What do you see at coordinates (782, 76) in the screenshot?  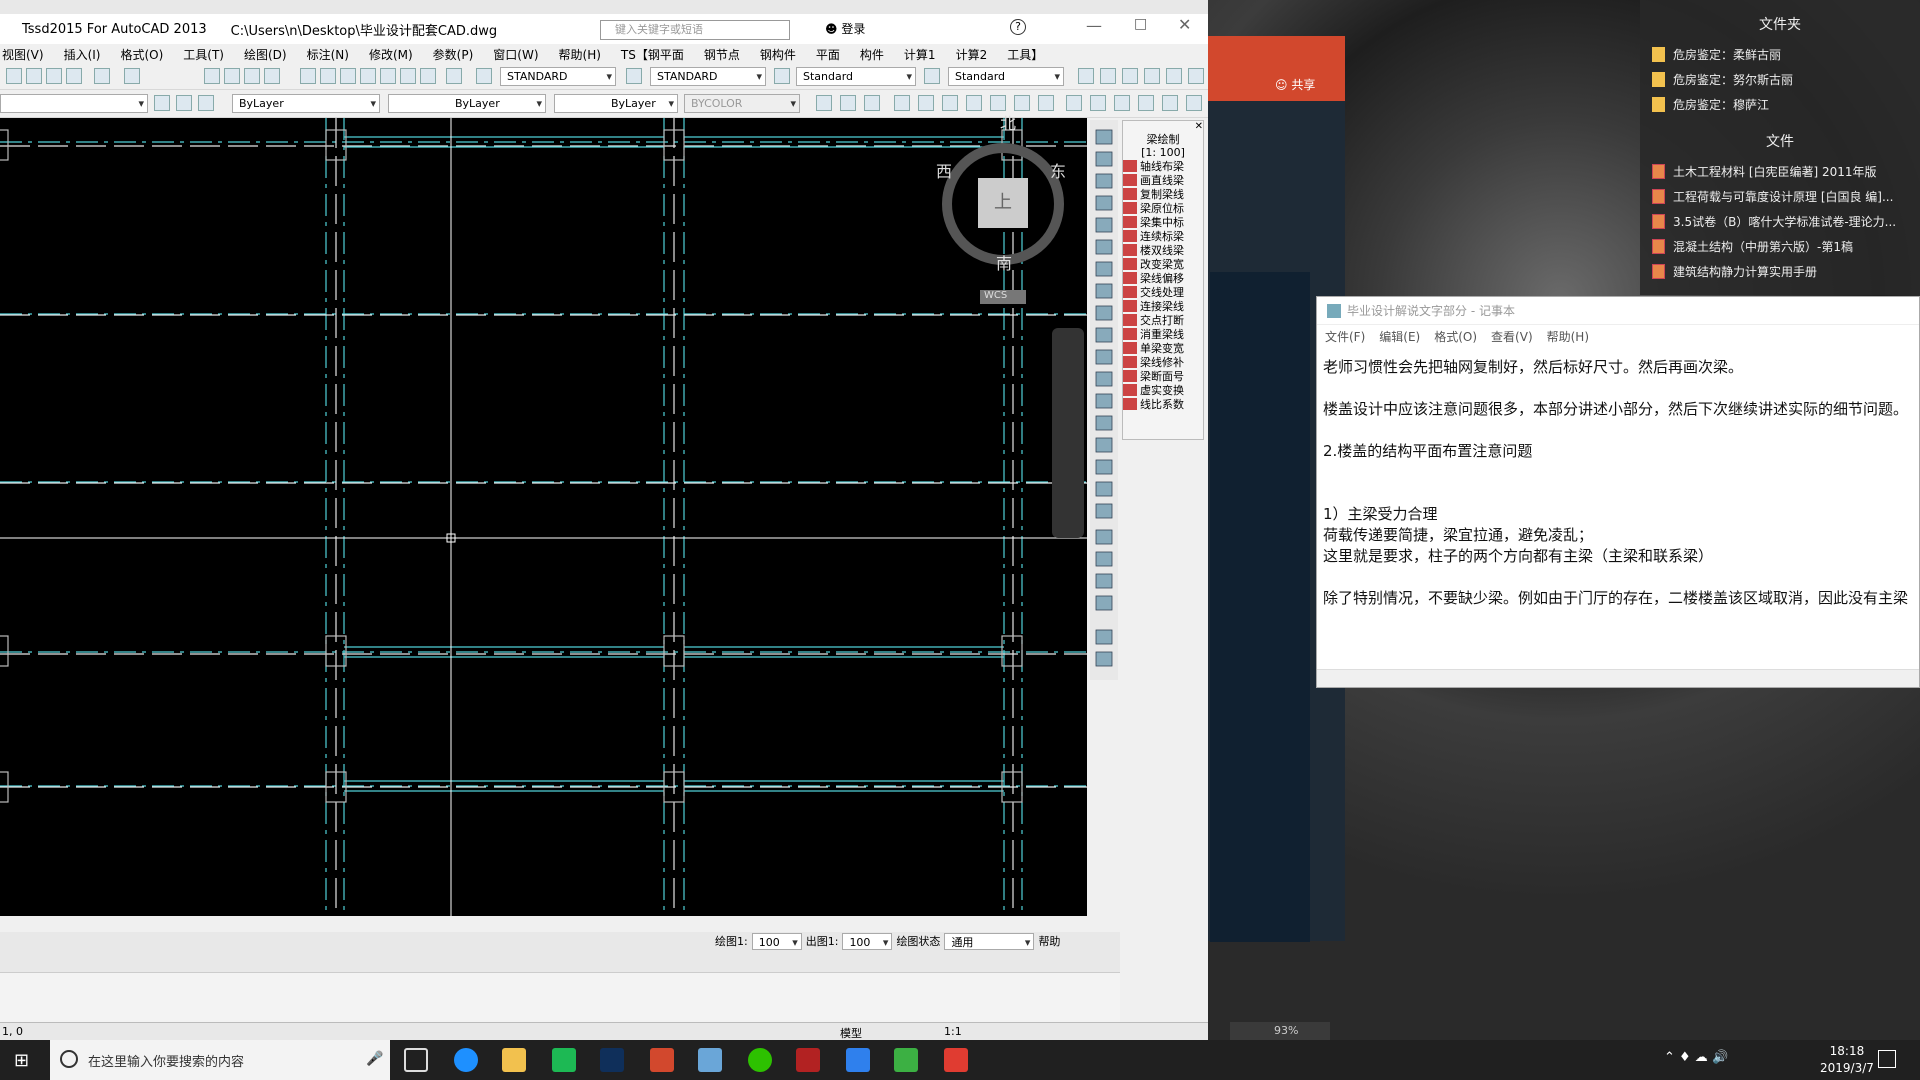 I see `table-style-icon` at bounding box center [782, 76].